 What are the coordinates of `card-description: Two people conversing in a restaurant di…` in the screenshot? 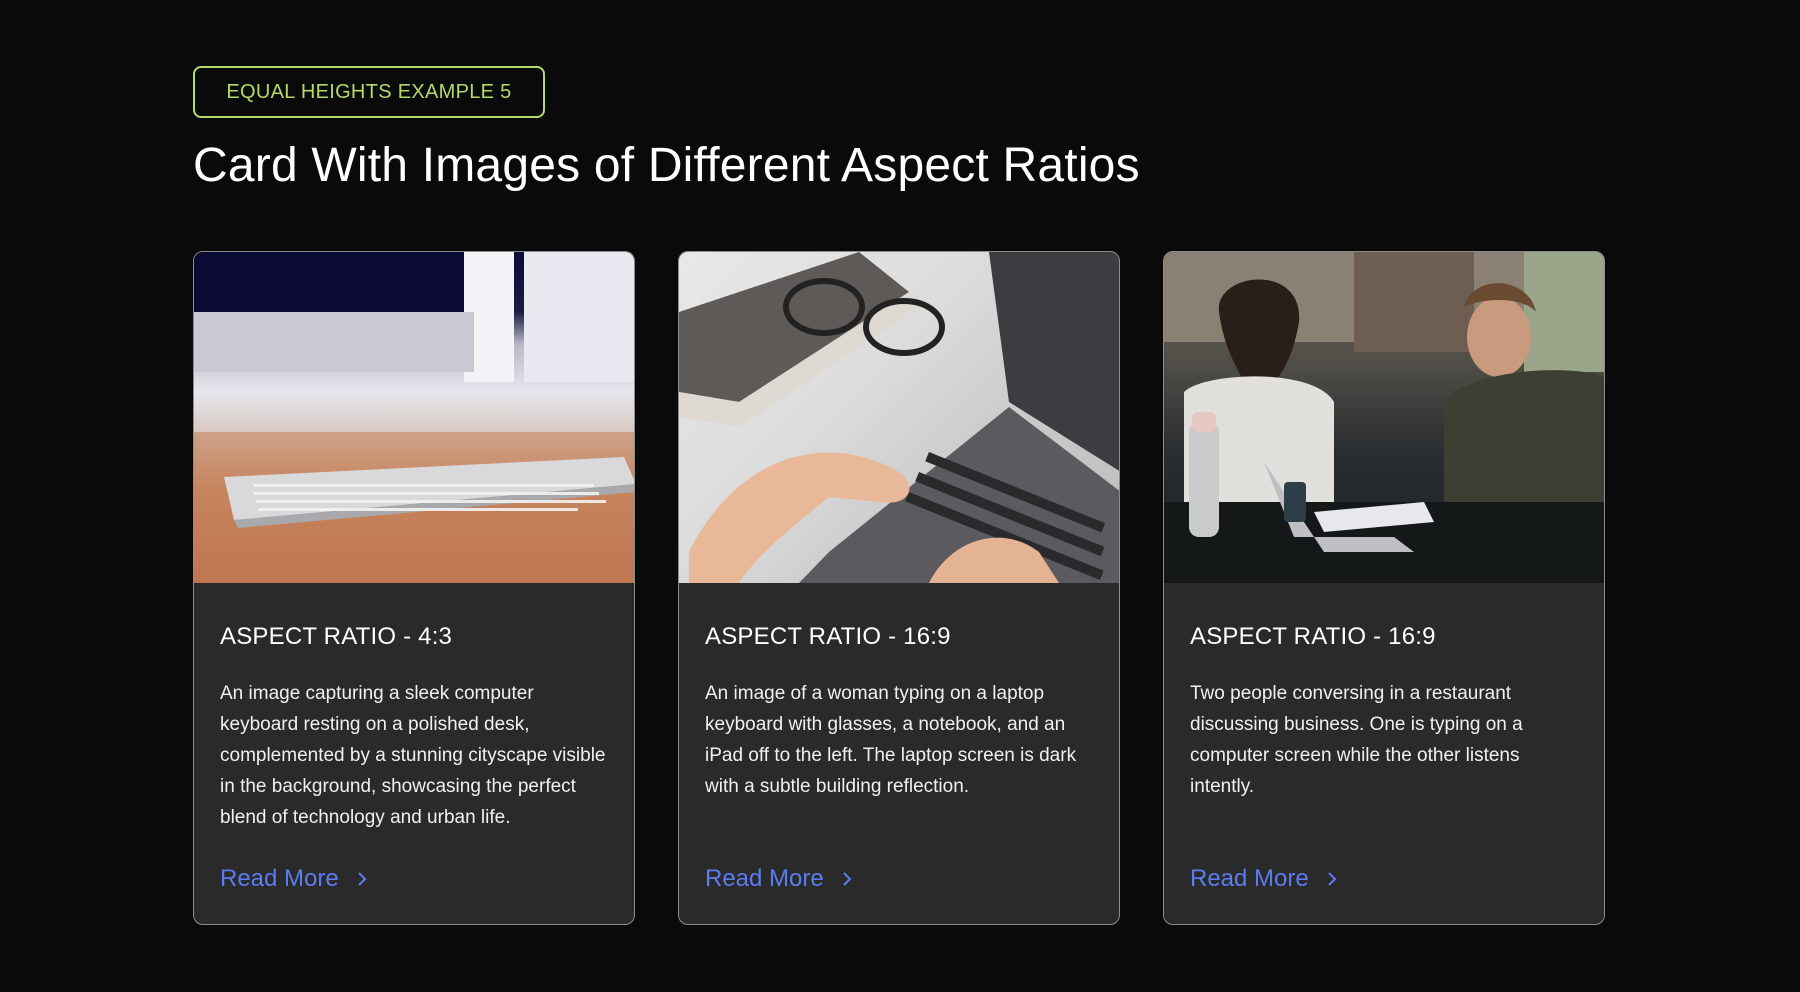 It's located at (1356, 740).